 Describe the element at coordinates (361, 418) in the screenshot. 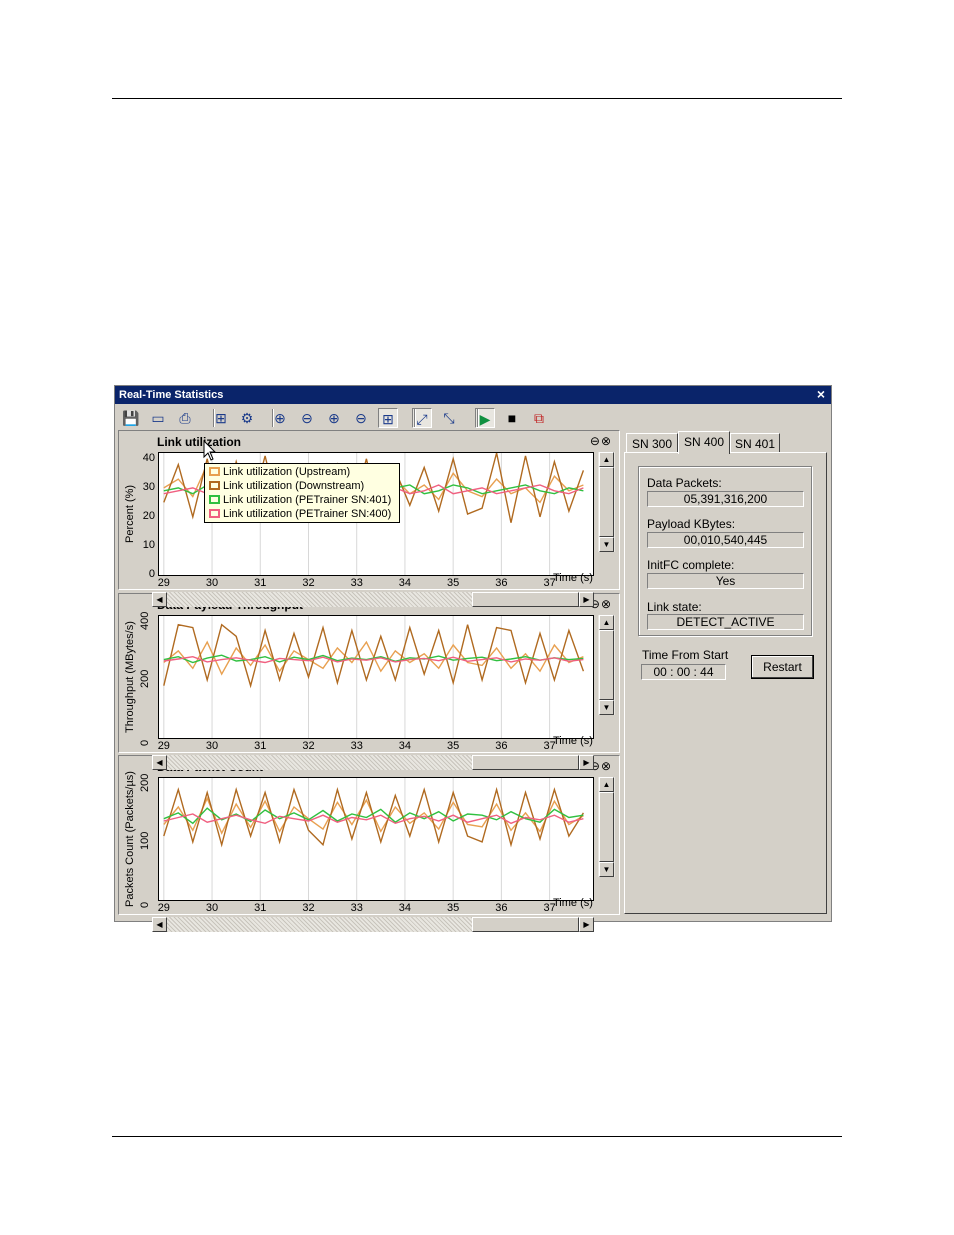

I see `zoom-out-y-icon: ⊖` at that location.